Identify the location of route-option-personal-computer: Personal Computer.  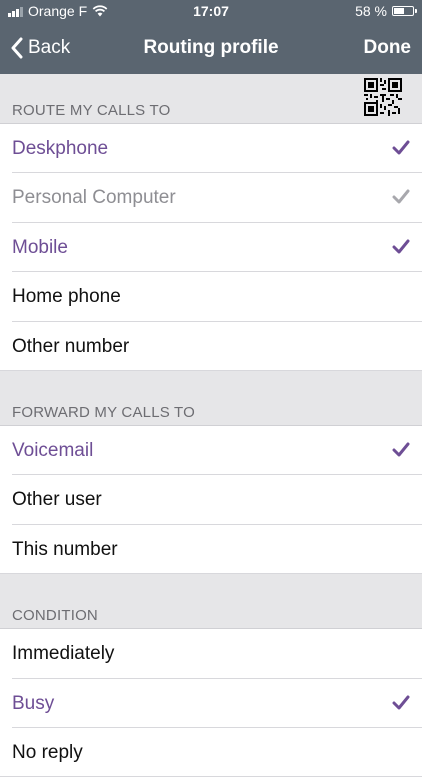
(211, 198).